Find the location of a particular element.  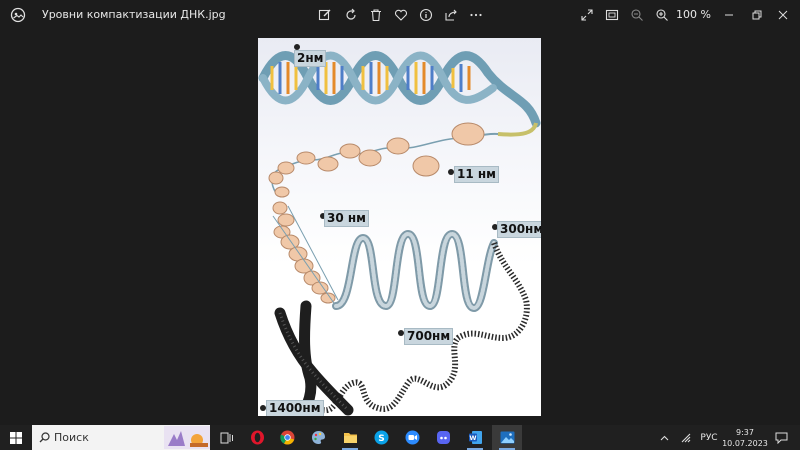

minimize-icon is located at coordinates (729, 15).